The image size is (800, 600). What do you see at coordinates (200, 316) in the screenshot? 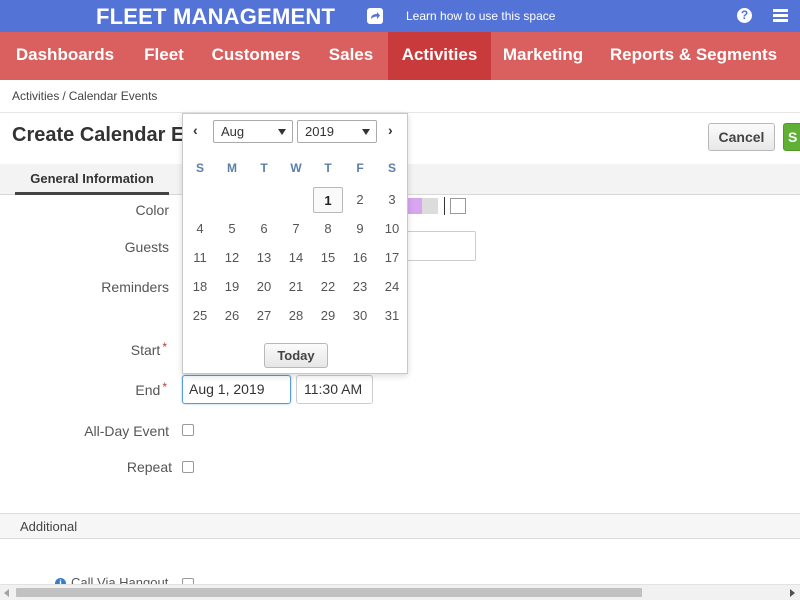
I see `calendar-day: 25` at bounding box center [200, 316].